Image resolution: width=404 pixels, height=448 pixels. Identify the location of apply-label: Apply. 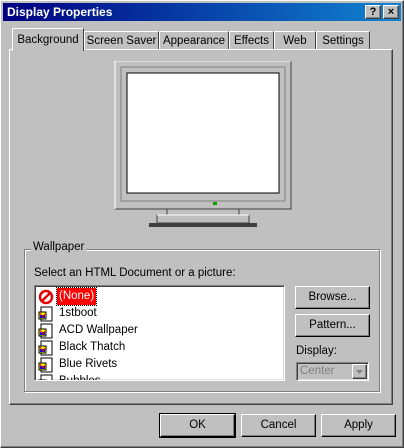
(358, 425).